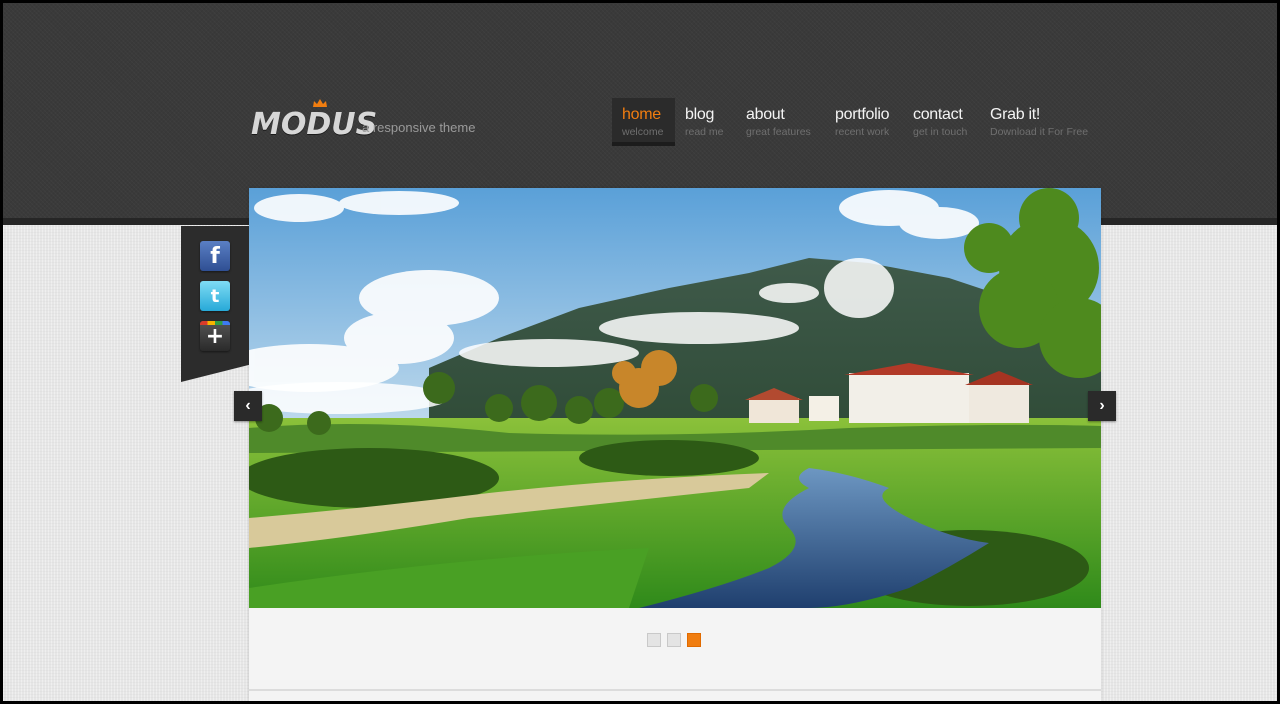 Image resolution: width=1280 pixels, height=704 pixels. Describe the element at coordinates (215, 336) in the screenshot. I see `google-plus-icon: +` at that location.